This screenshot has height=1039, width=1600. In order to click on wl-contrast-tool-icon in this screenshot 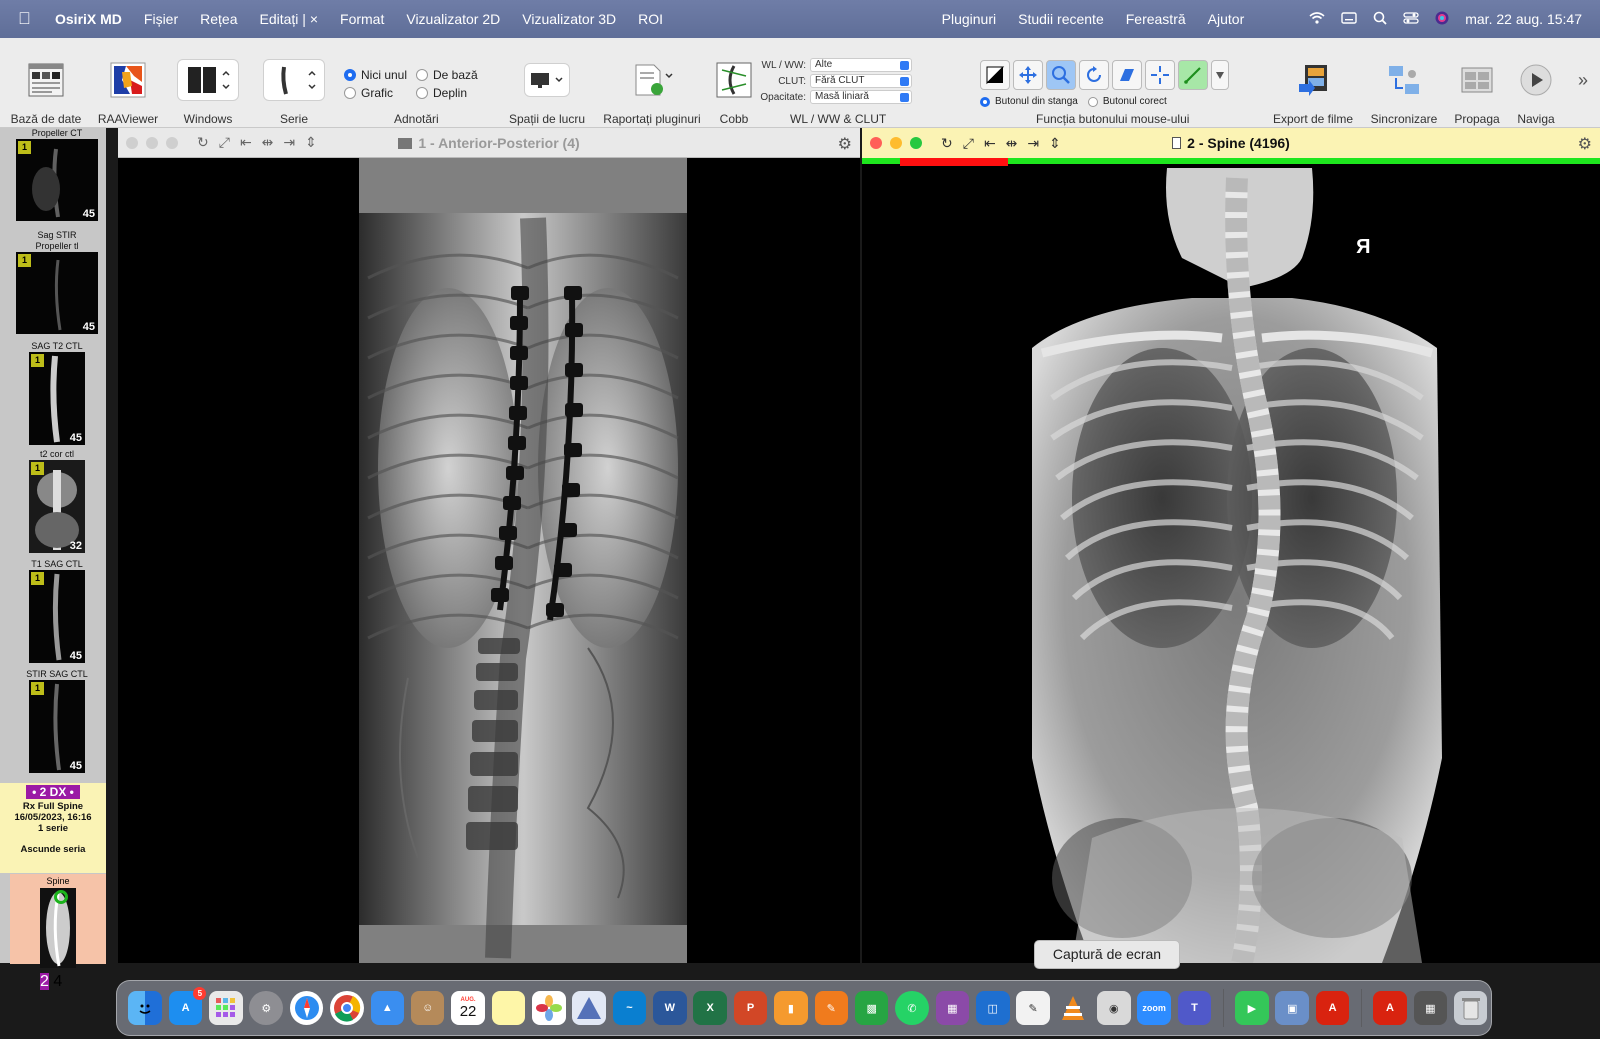, I will do `click(995, 75)`.